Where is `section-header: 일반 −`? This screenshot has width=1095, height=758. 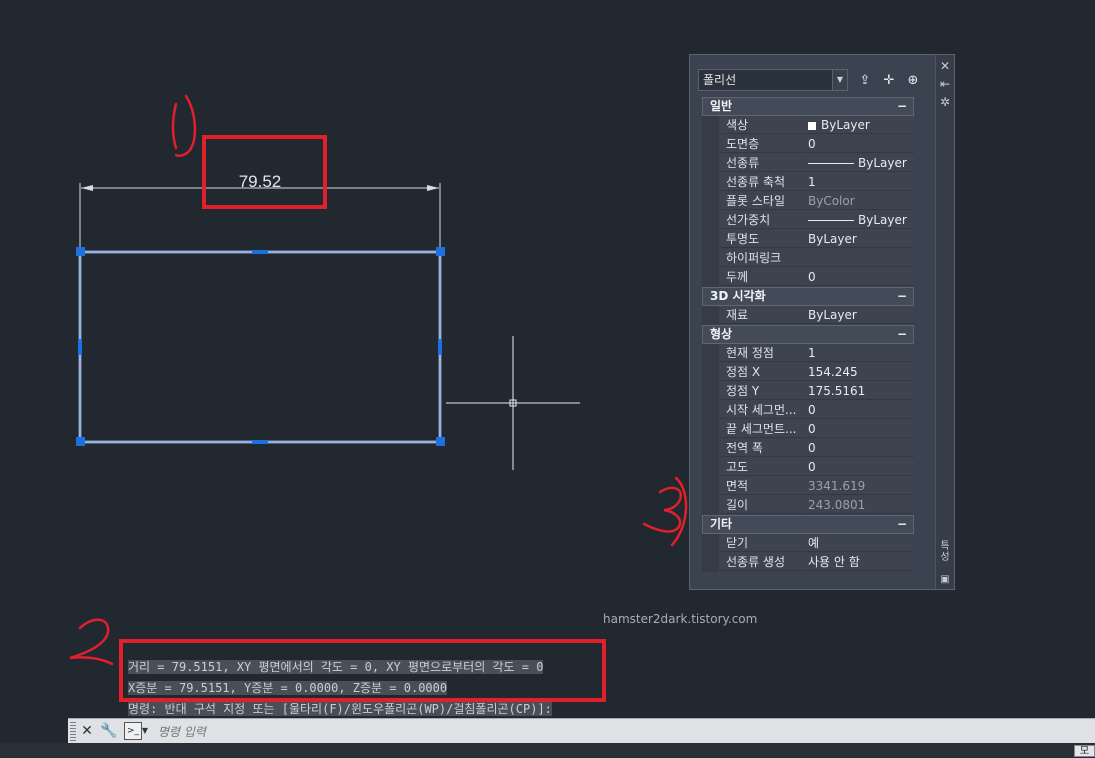
section-header: 일반 − is located at coordinates (808, 106).